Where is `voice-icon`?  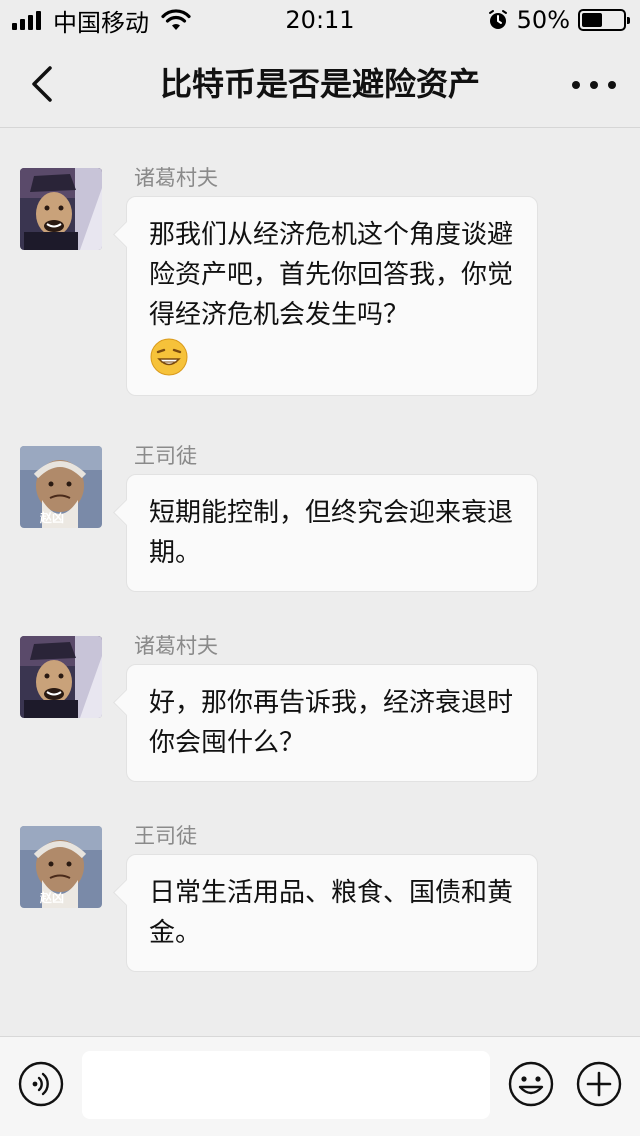
voice-icon is located at coordinates (41, 1084).